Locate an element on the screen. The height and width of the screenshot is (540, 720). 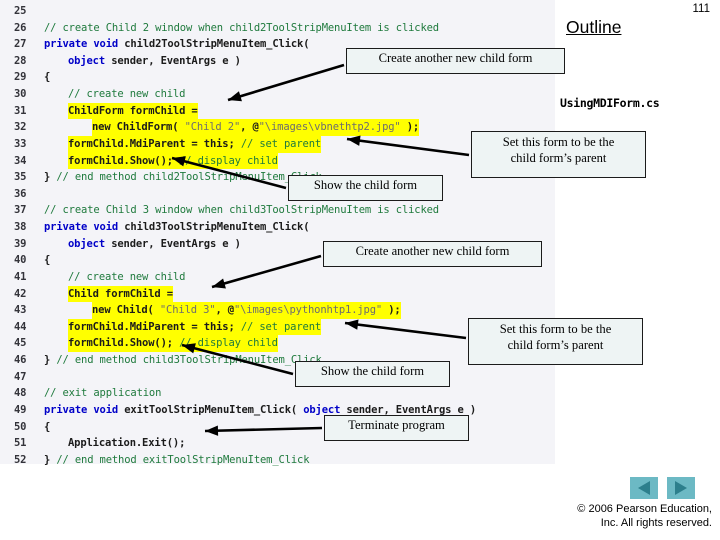
code-line-number: 48 is located at coordinates (20, 393).